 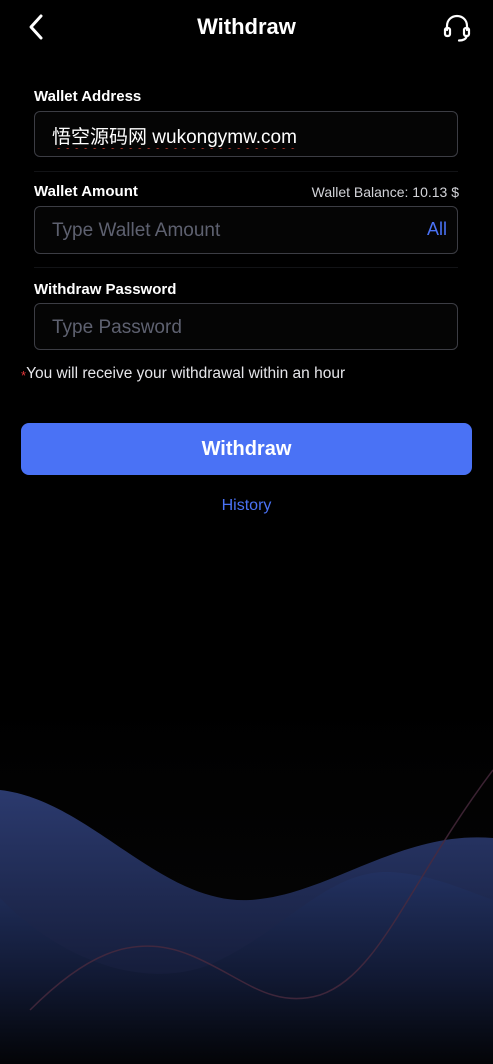 I want to click on page-title: Withdraw, so click(x=246, y=26).